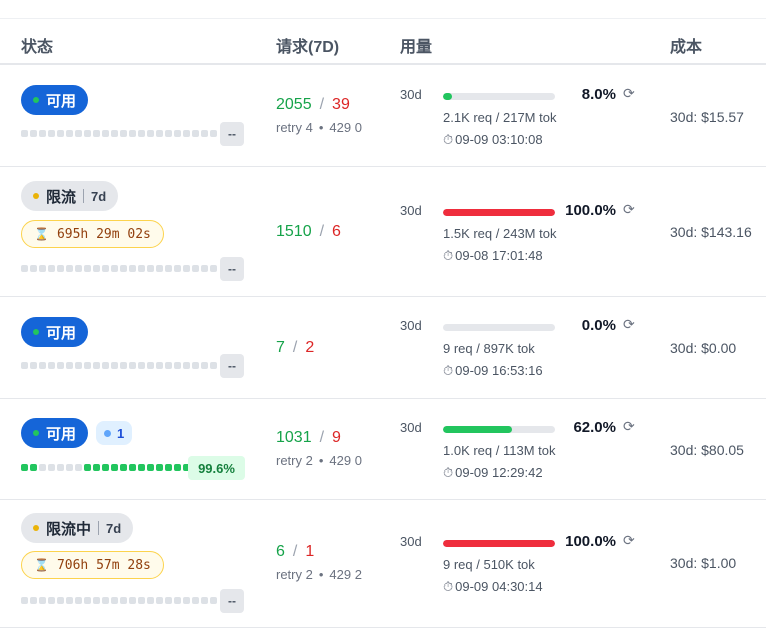 The width and height of the screenshot is (766, 631). What do you see at coordinates (590, 210) in the screenshot?
I see `usage-percent: 100.0%` at bounding box center [590, 210].